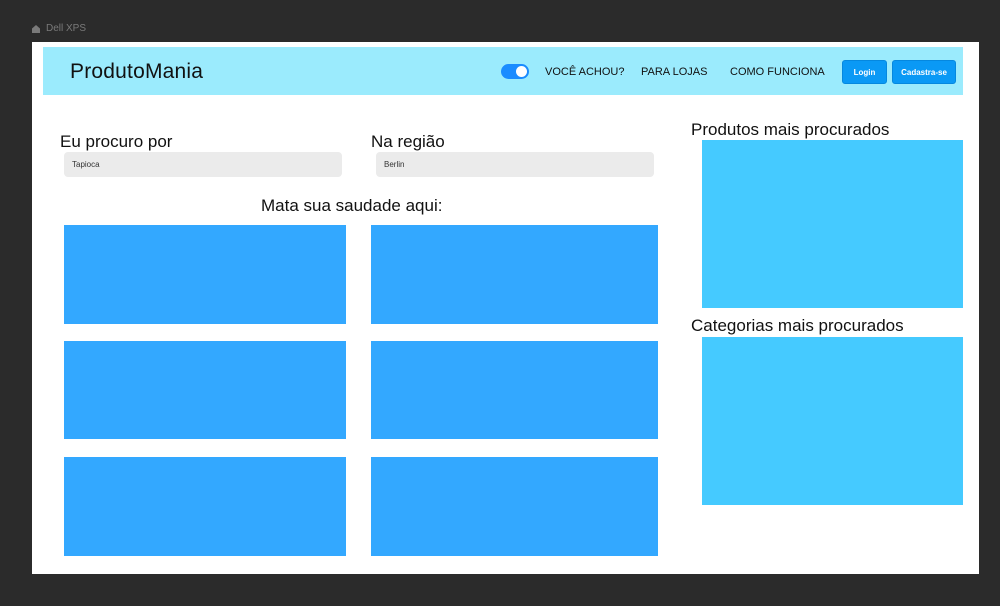  What do you see at coordinates (515, 71) in the screenshot?
I see `theme-toggle` at bounding box center [515, 71].